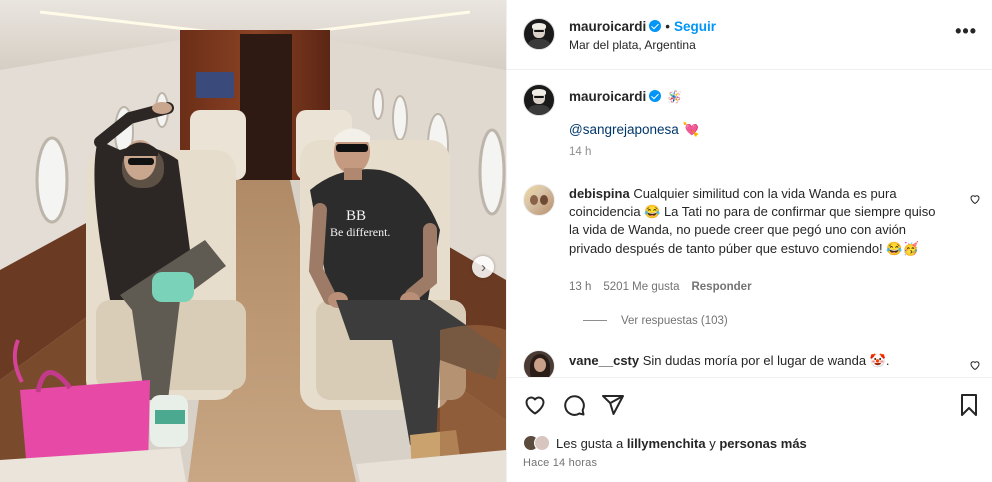 The image size is (992, 482). I want to click on comment-likes: 5201 Me gusta, so click(641, 287).